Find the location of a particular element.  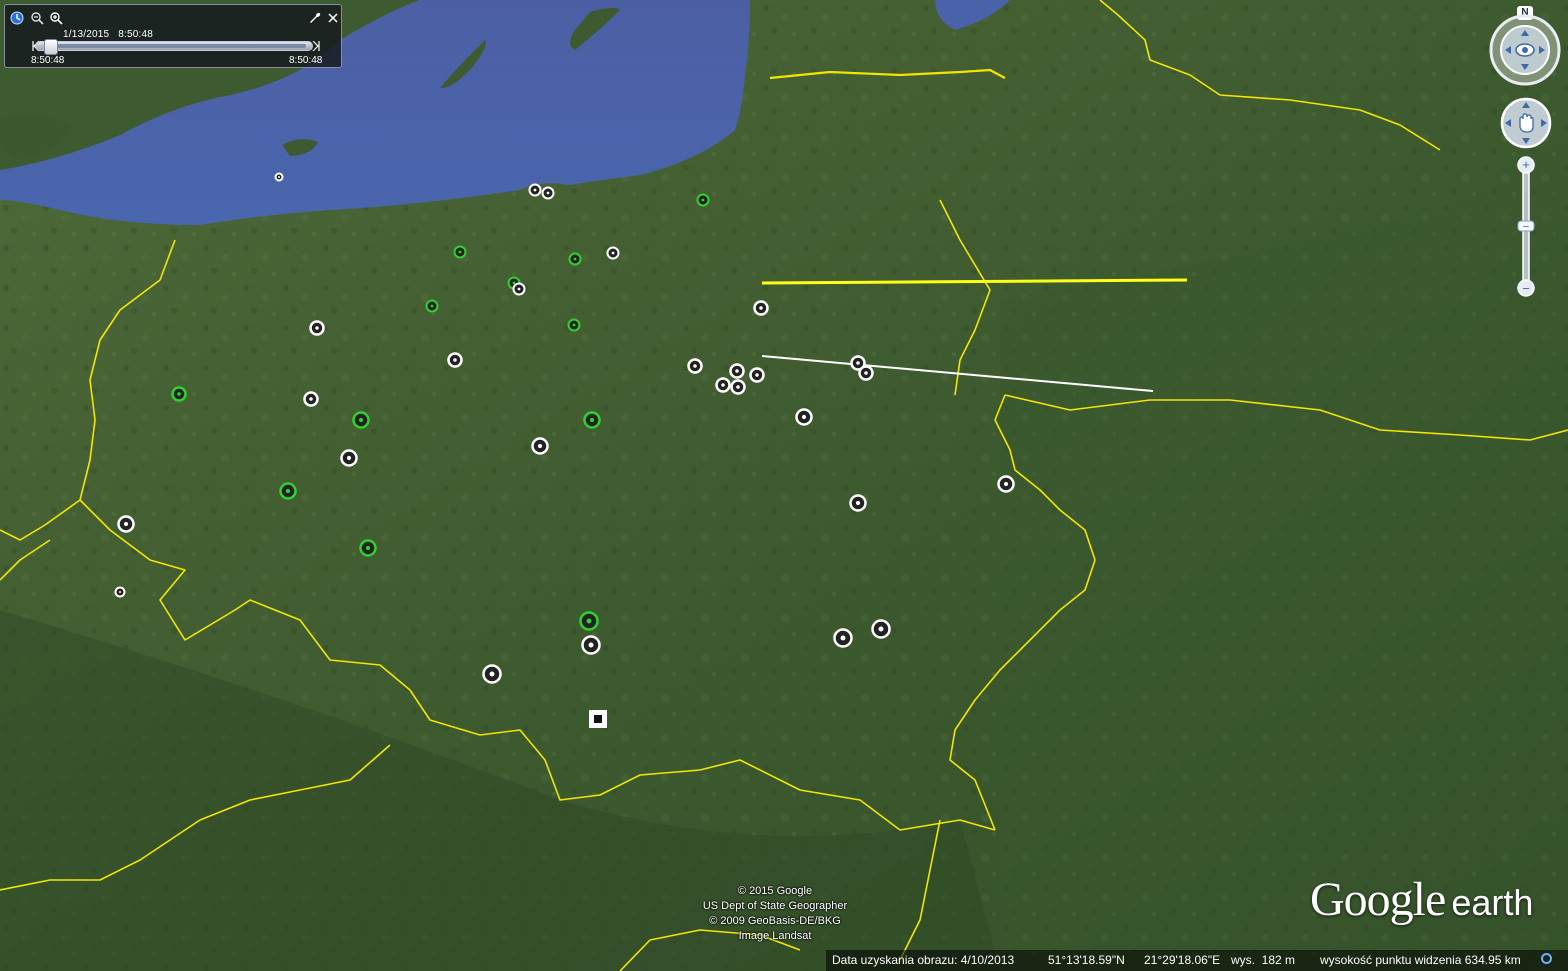

copyright-google: © 2015 Google is located at coordinates (775, 891).